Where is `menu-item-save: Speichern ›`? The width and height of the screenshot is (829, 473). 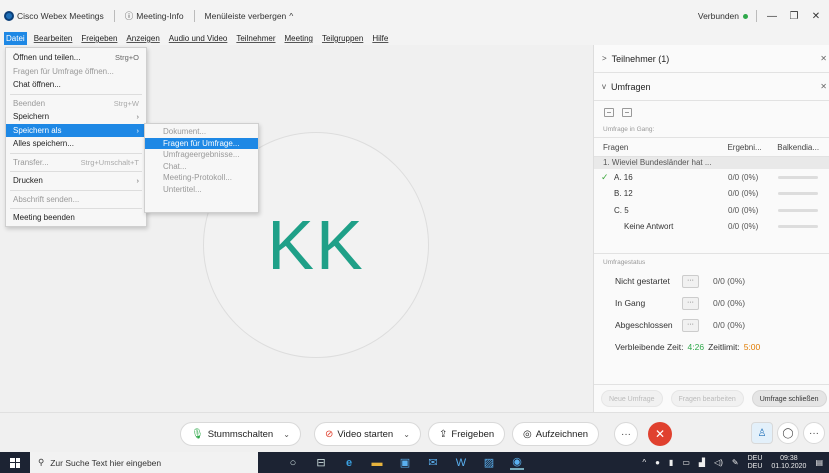
menu-item-save: Speichern › is located at coordinates (76, 117).